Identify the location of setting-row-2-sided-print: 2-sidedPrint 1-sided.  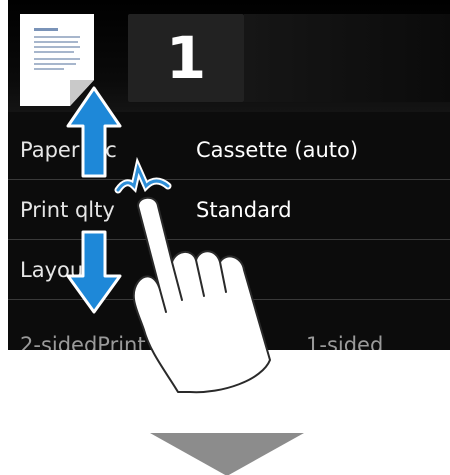
(229, 333).